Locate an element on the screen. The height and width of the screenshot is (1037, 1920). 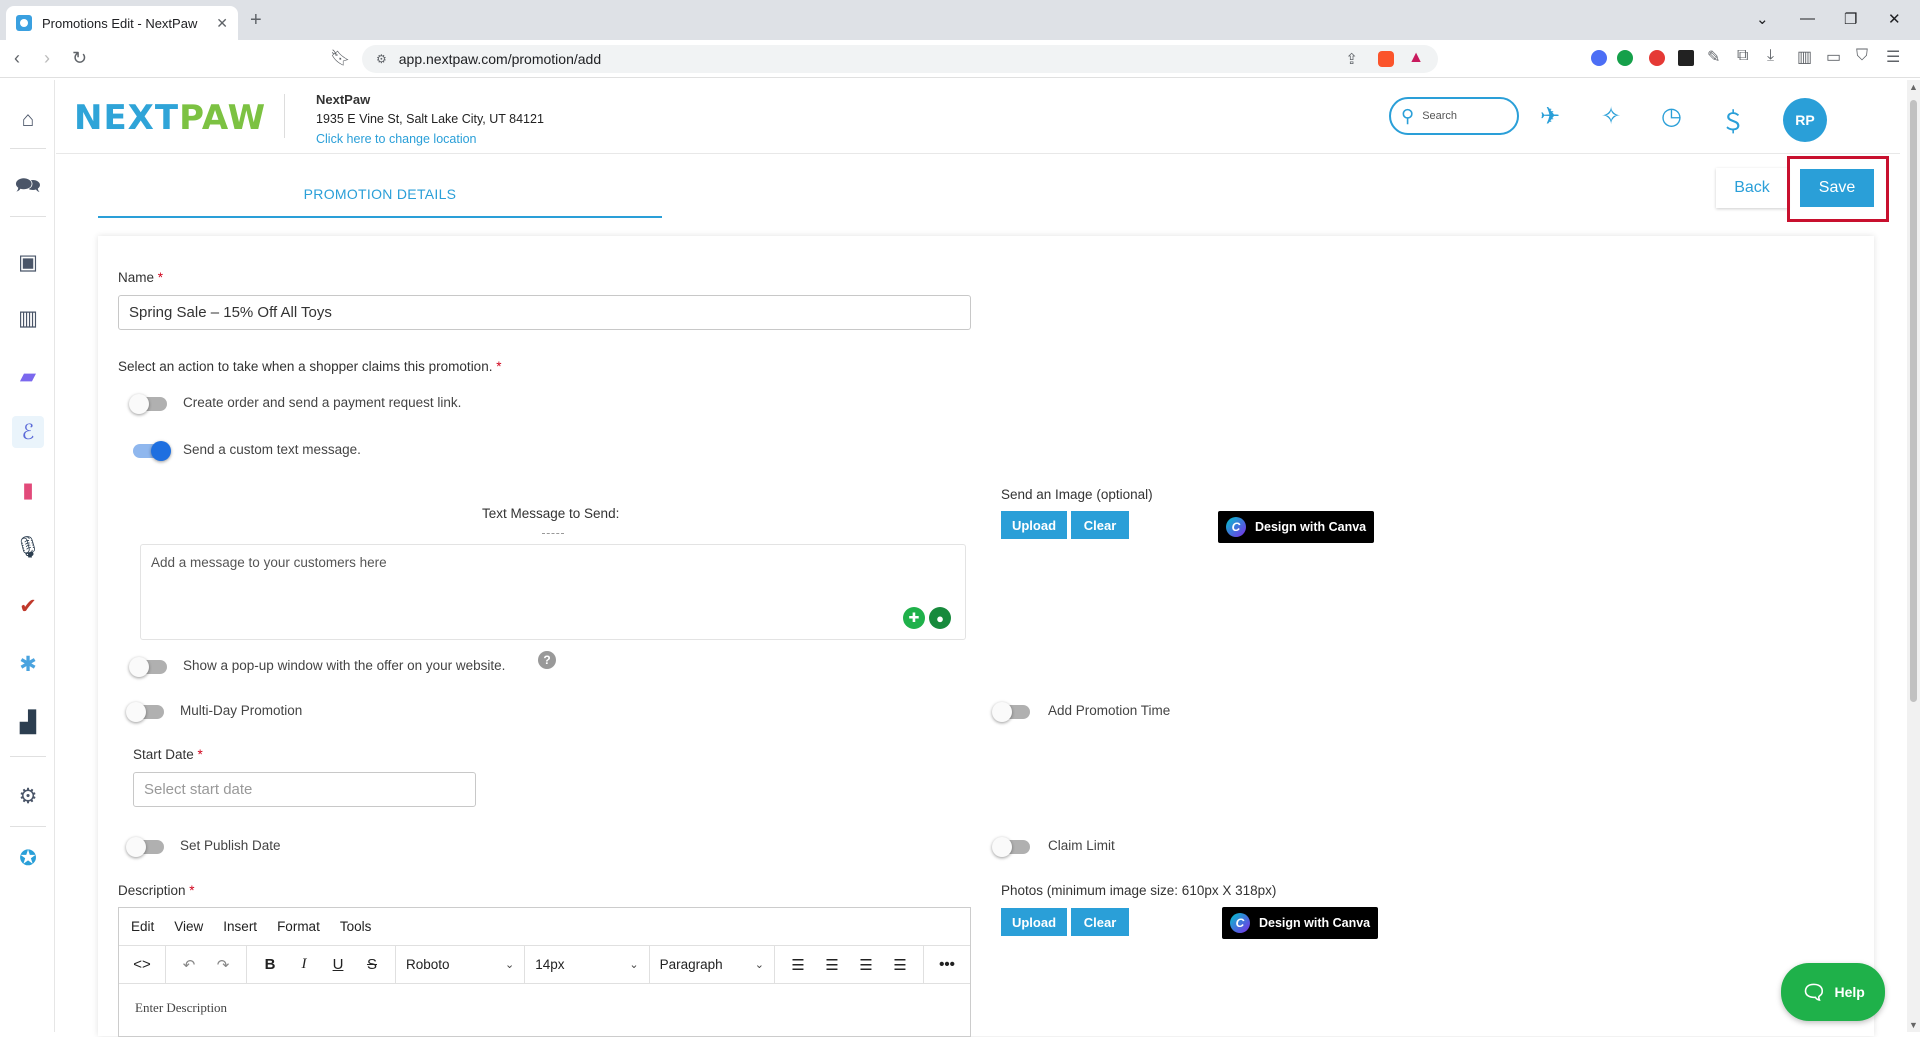
create-order-toggle is located at coordinates (148, 404).